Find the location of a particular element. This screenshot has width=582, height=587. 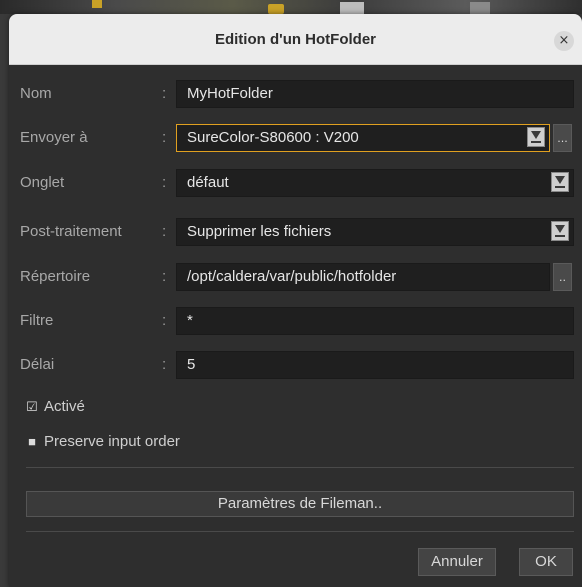

row-onglet: Onglet : défaut is located at coordinates (295, 183).